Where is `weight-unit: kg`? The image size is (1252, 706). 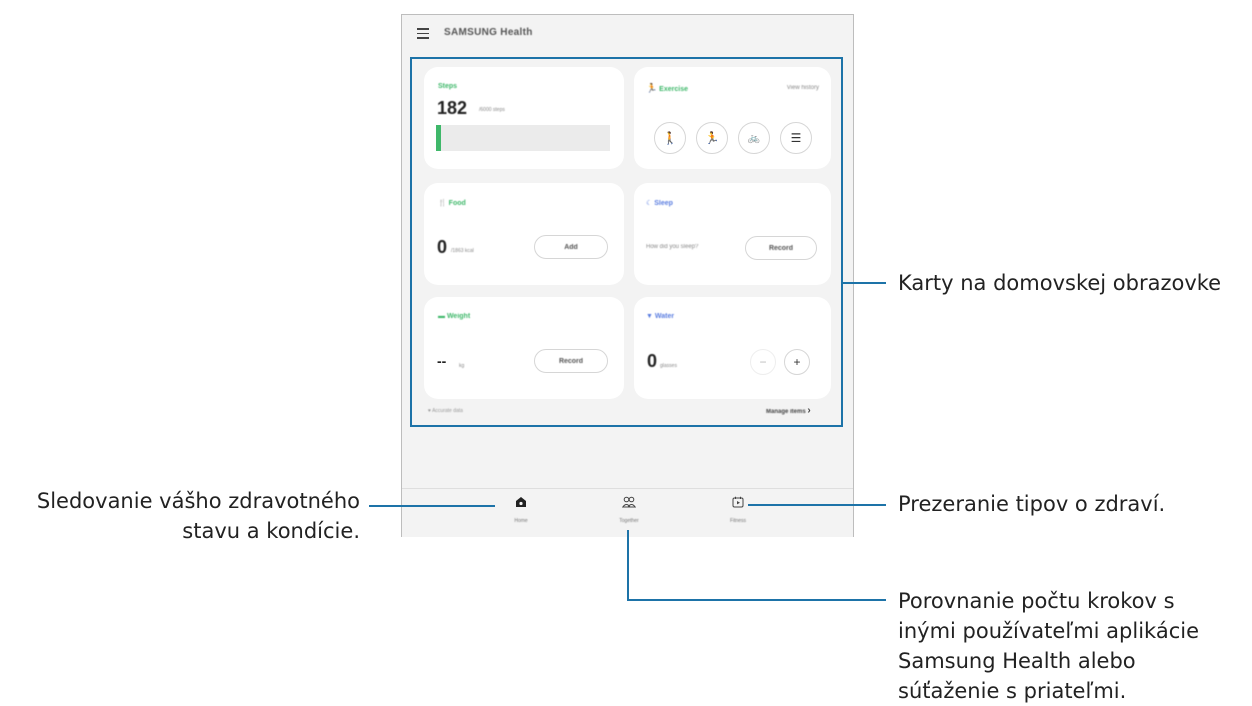
weight-unit: kg is located at coordinates (462, 366).